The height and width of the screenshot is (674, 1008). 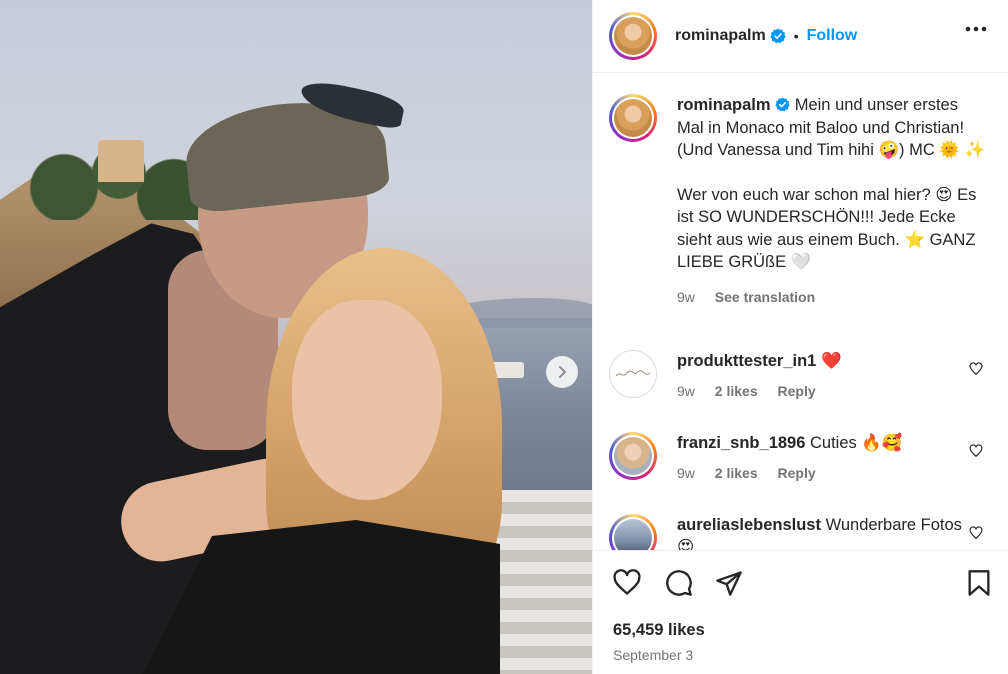 I want to click on share-icon, so click(x=729, y=583).